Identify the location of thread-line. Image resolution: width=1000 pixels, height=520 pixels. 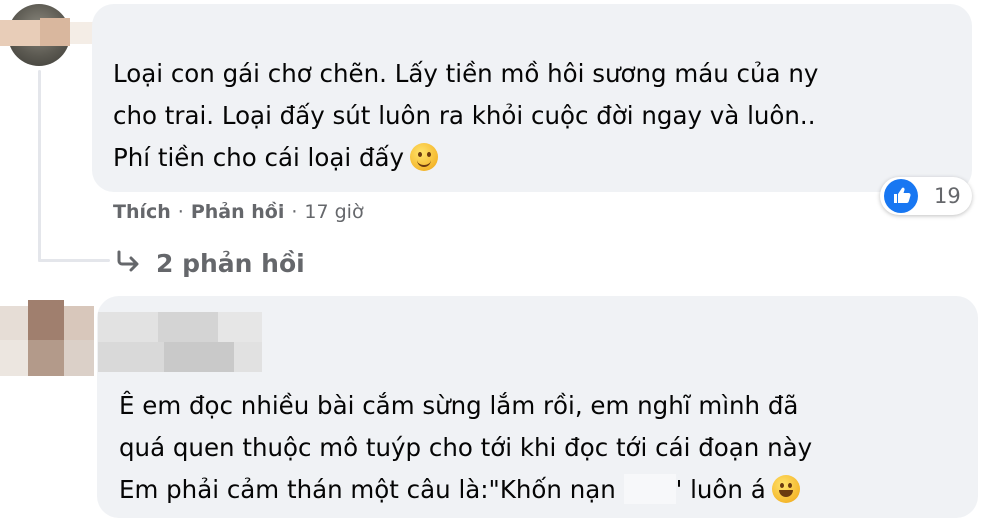
(39, 166).